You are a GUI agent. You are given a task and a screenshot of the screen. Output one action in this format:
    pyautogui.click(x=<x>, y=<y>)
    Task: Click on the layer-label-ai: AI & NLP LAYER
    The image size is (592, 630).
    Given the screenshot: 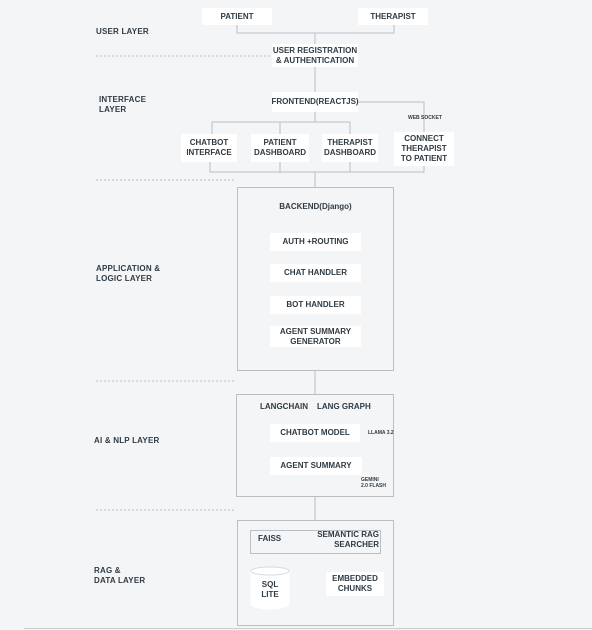 What is the action you would take?
    pyautogui.click(x=127, y=440)
    